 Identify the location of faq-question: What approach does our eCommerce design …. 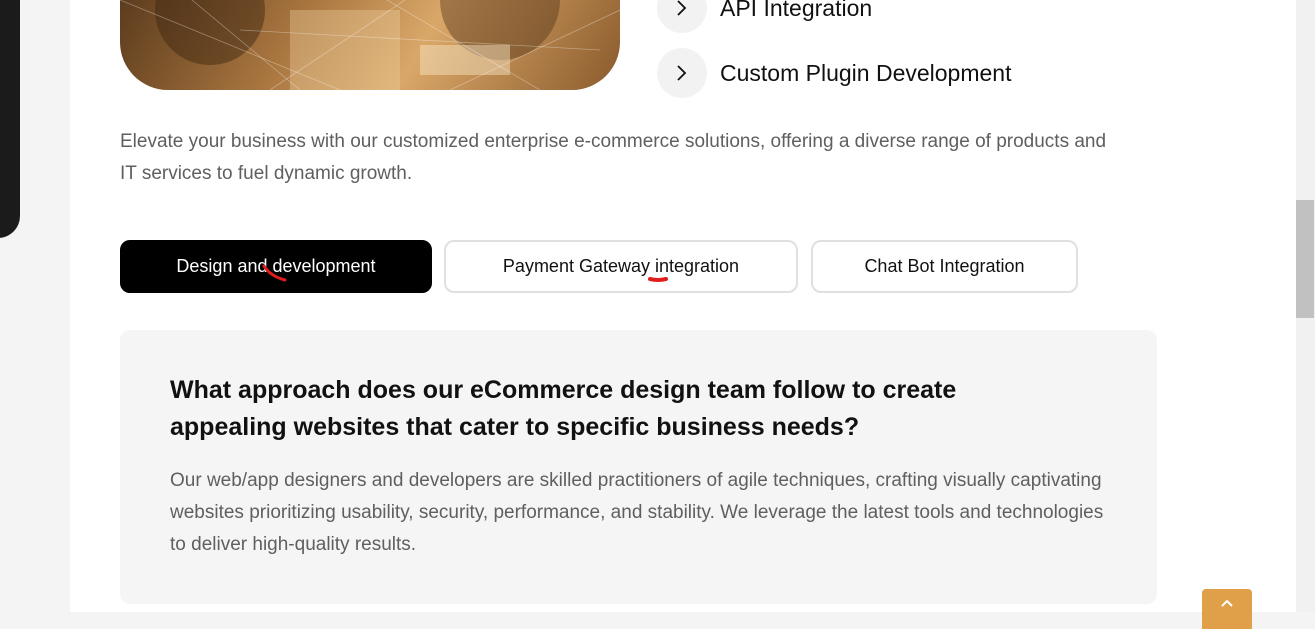
(563, 408).